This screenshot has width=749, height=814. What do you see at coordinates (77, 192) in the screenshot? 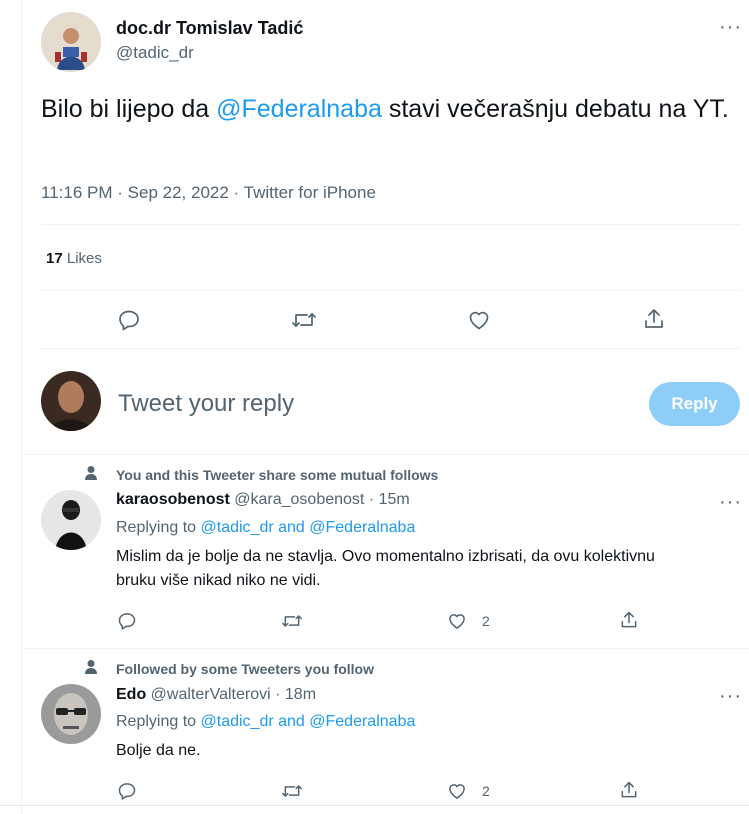
I see `tweet-time: 11:16 PM` at bounding box center [77, 192].